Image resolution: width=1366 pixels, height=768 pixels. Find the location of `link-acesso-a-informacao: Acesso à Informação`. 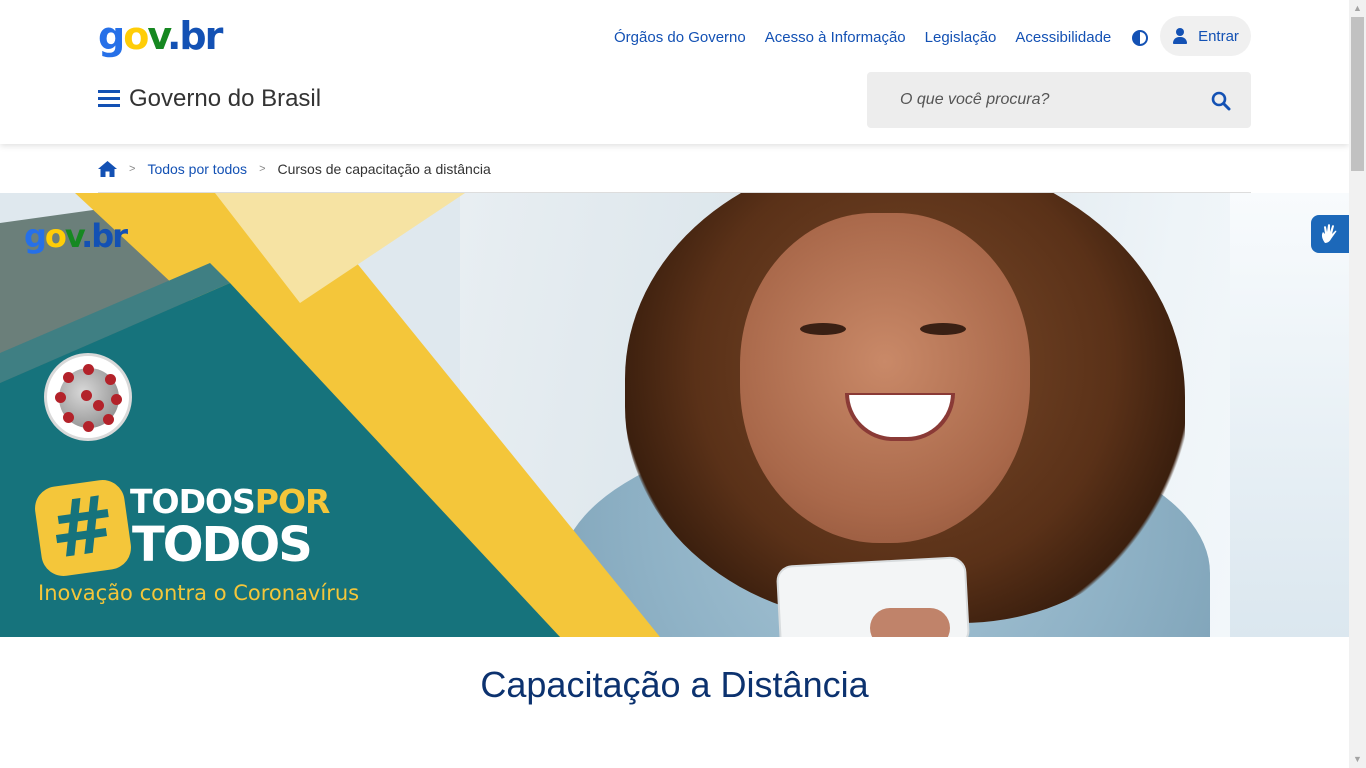

link-acesso-a-informacao: Acesso à Informação is located at coordinates (835, 37).